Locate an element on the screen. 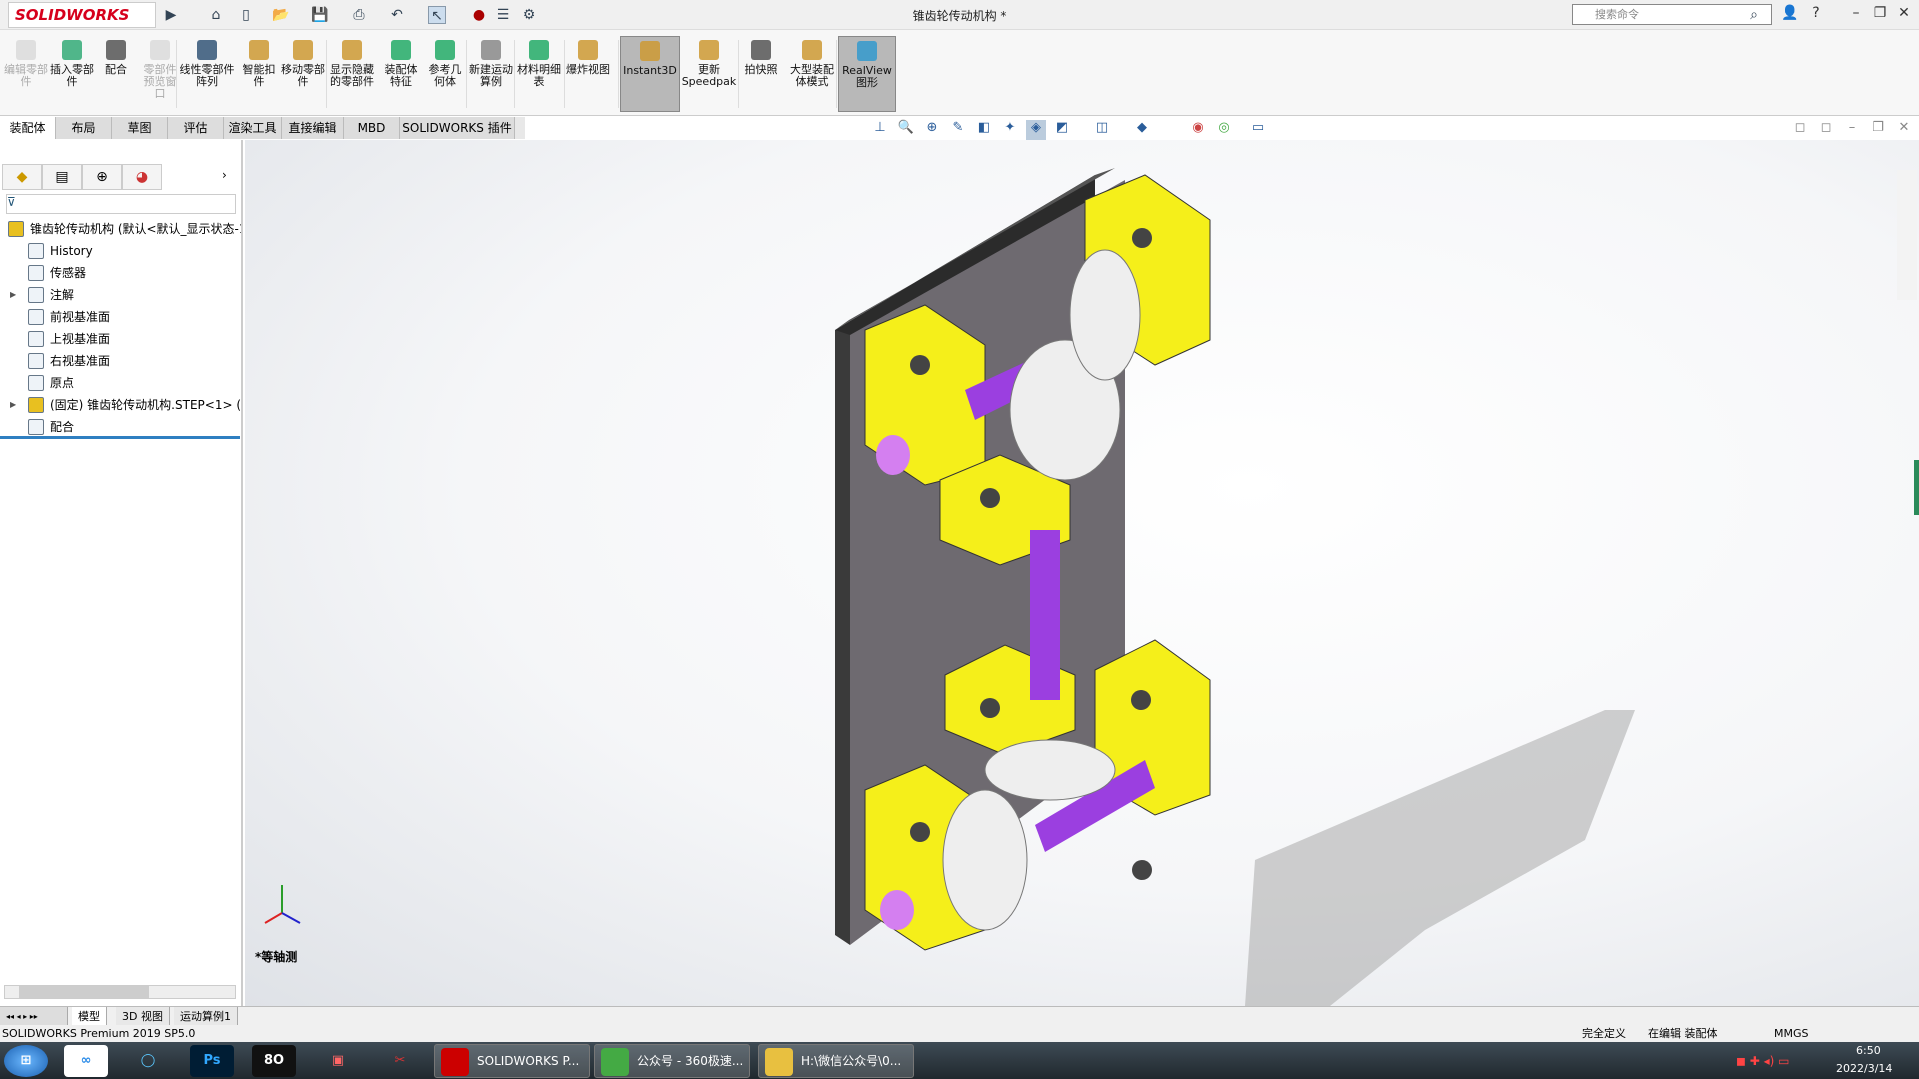  tray-icons: ◼ ✚ ◂) ▭ is located at coordinates (1763, 1061).